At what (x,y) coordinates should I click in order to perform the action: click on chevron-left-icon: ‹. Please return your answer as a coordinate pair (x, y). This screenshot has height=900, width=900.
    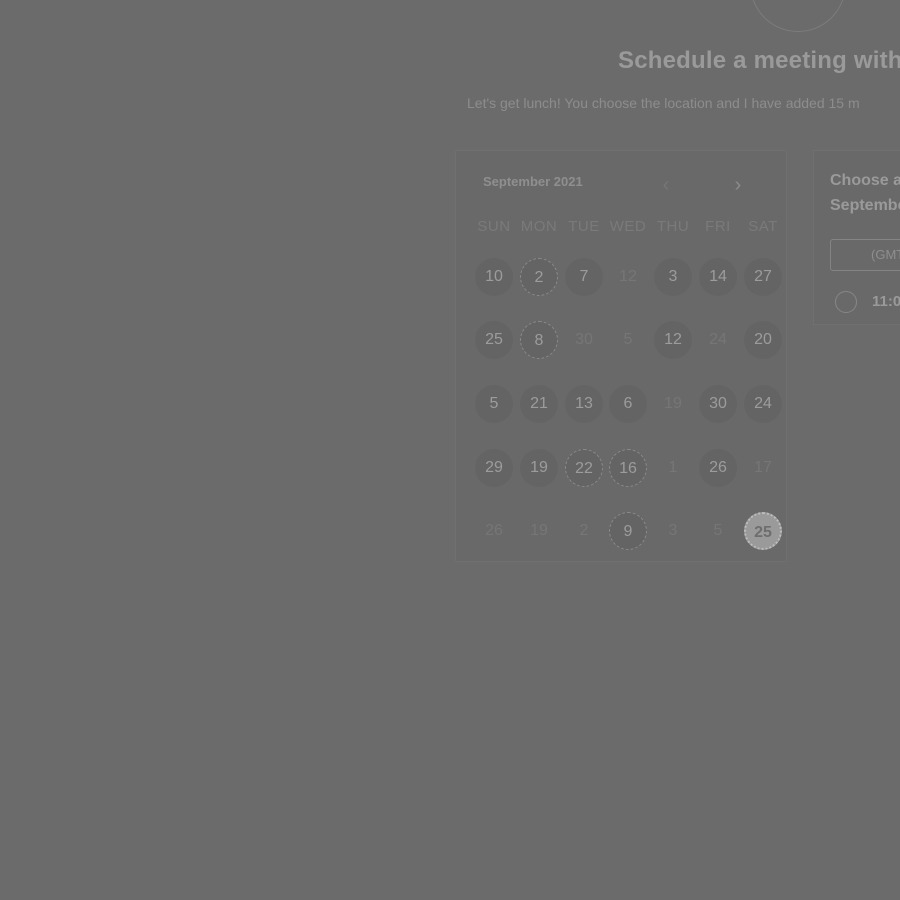
    Looking at the image, I should click on (666, 185).